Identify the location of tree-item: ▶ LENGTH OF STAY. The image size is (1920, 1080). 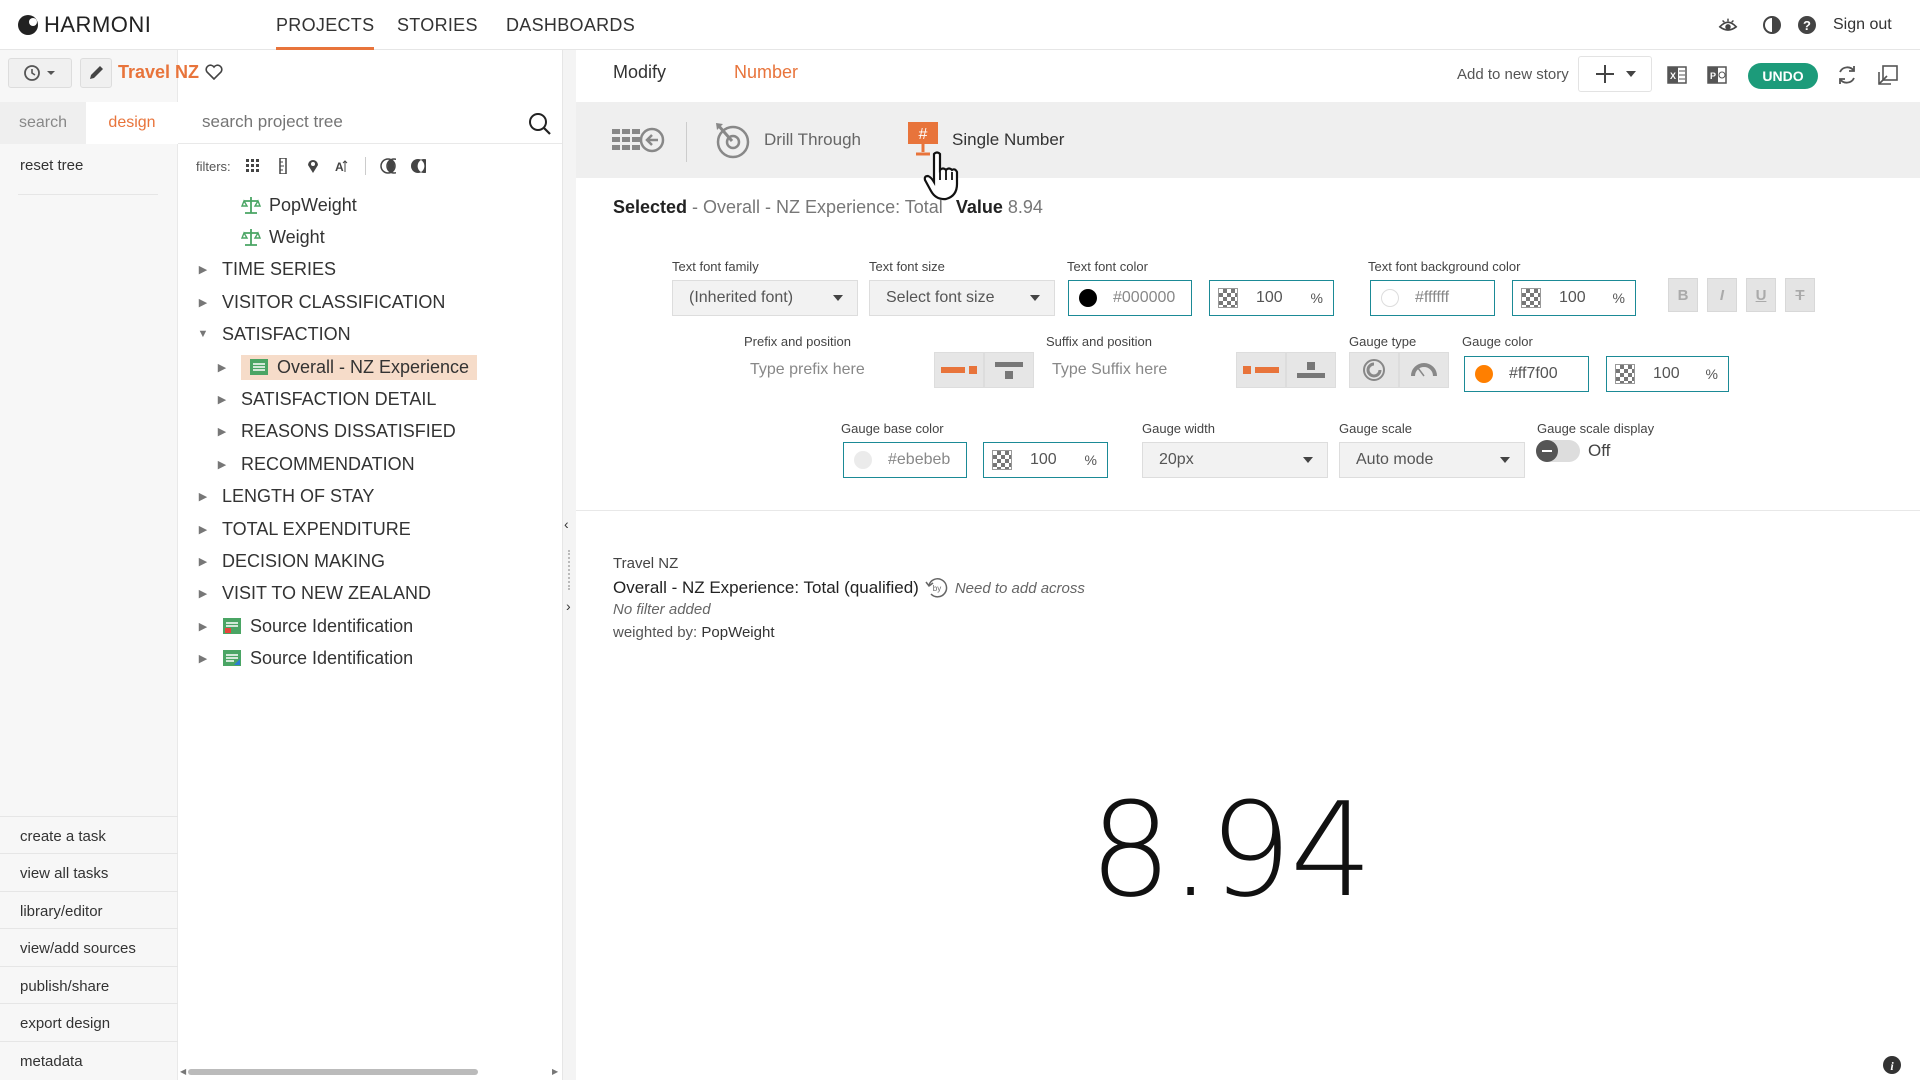
(285, 496).